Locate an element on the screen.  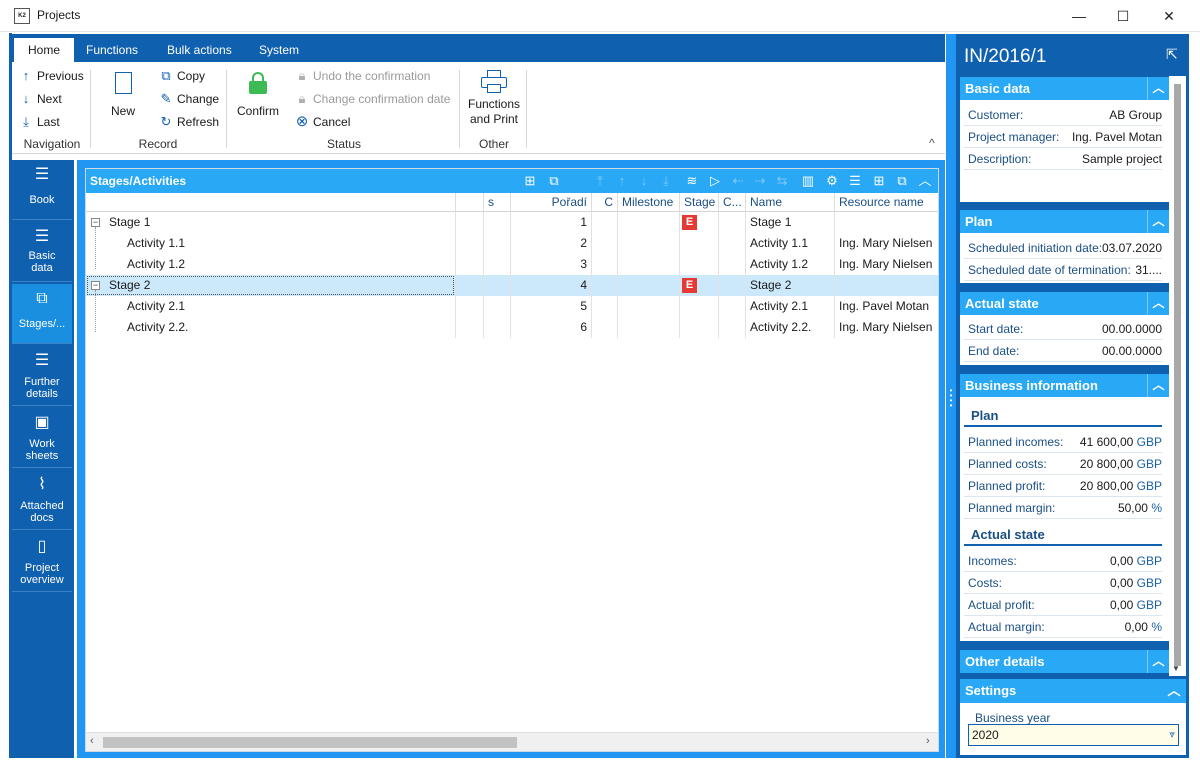
maximize-button: ☐ is located at coordinates (1123, 16).